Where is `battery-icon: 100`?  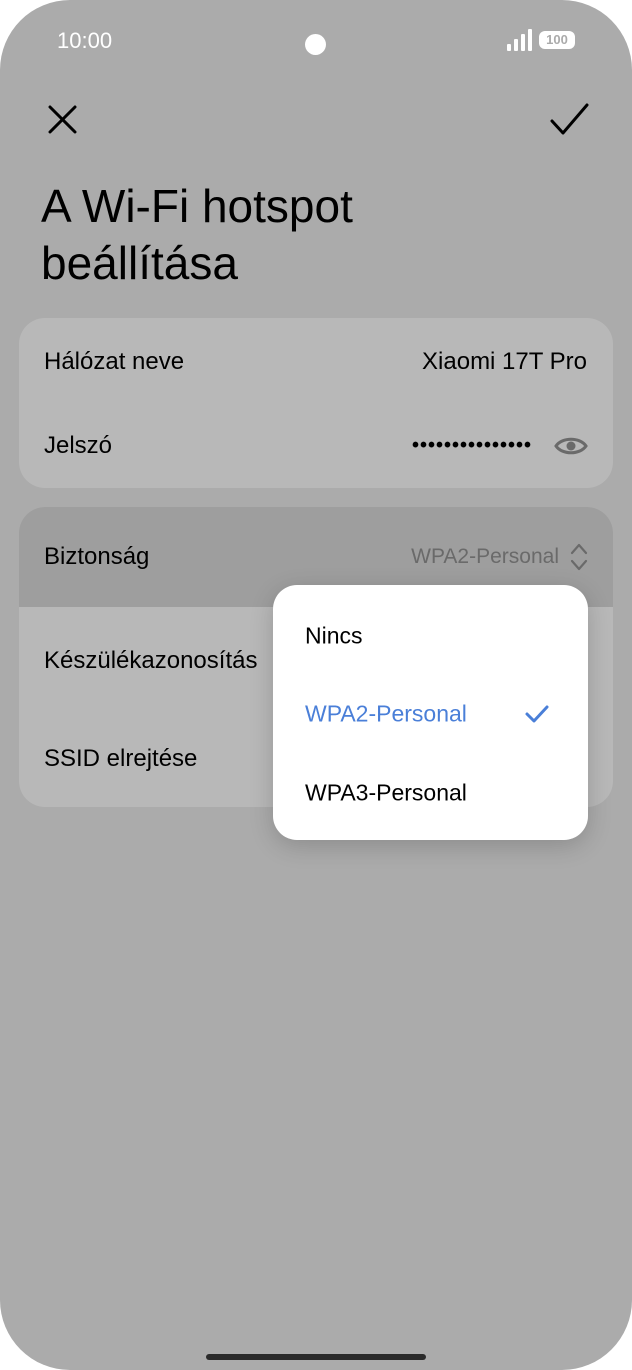 battery-icon: 100 is located at coordinates (557, 40).